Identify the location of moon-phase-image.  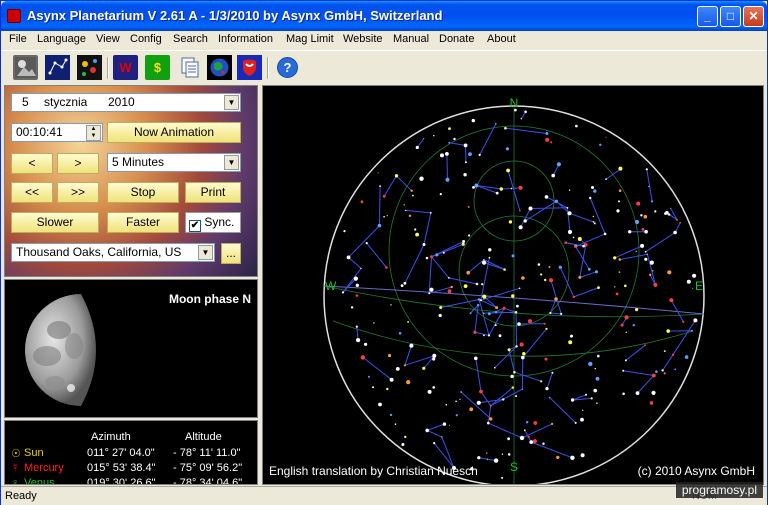
(60, 350).